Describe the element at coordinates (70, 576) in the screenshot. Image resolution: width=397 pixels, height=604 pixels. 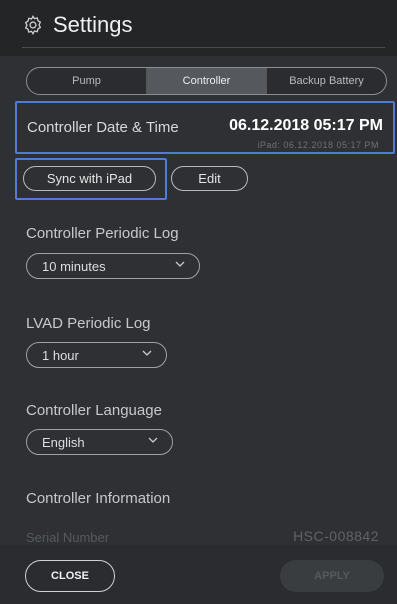
I see `close-button: CLOSE` at that location.